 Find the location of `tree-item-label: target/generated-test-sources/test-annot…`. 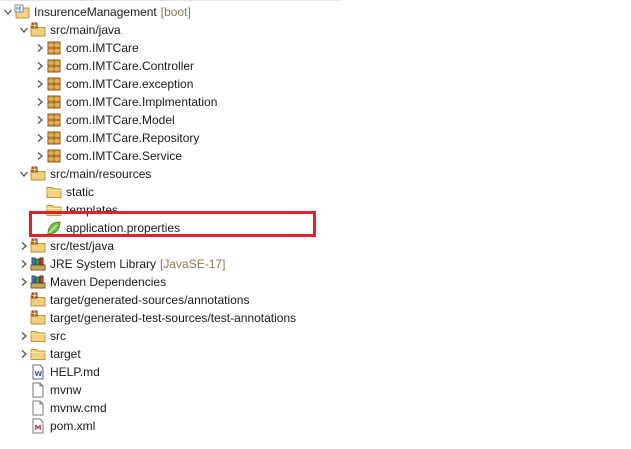

tree-item-label: target/generated-test-sources/test-annot… is located at coordinates (173, 318).